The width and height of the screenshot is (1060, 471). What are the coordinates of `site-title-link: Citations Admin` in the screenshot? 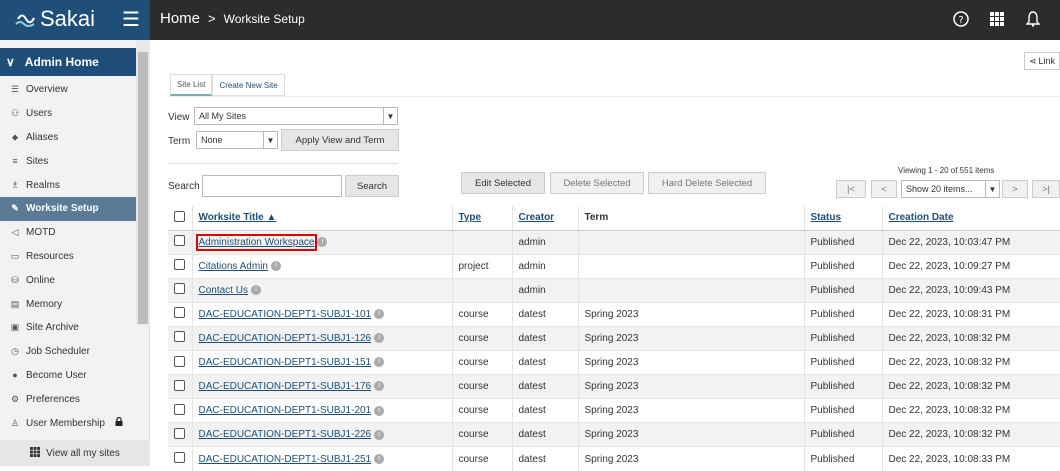 It's located at (233, 266).